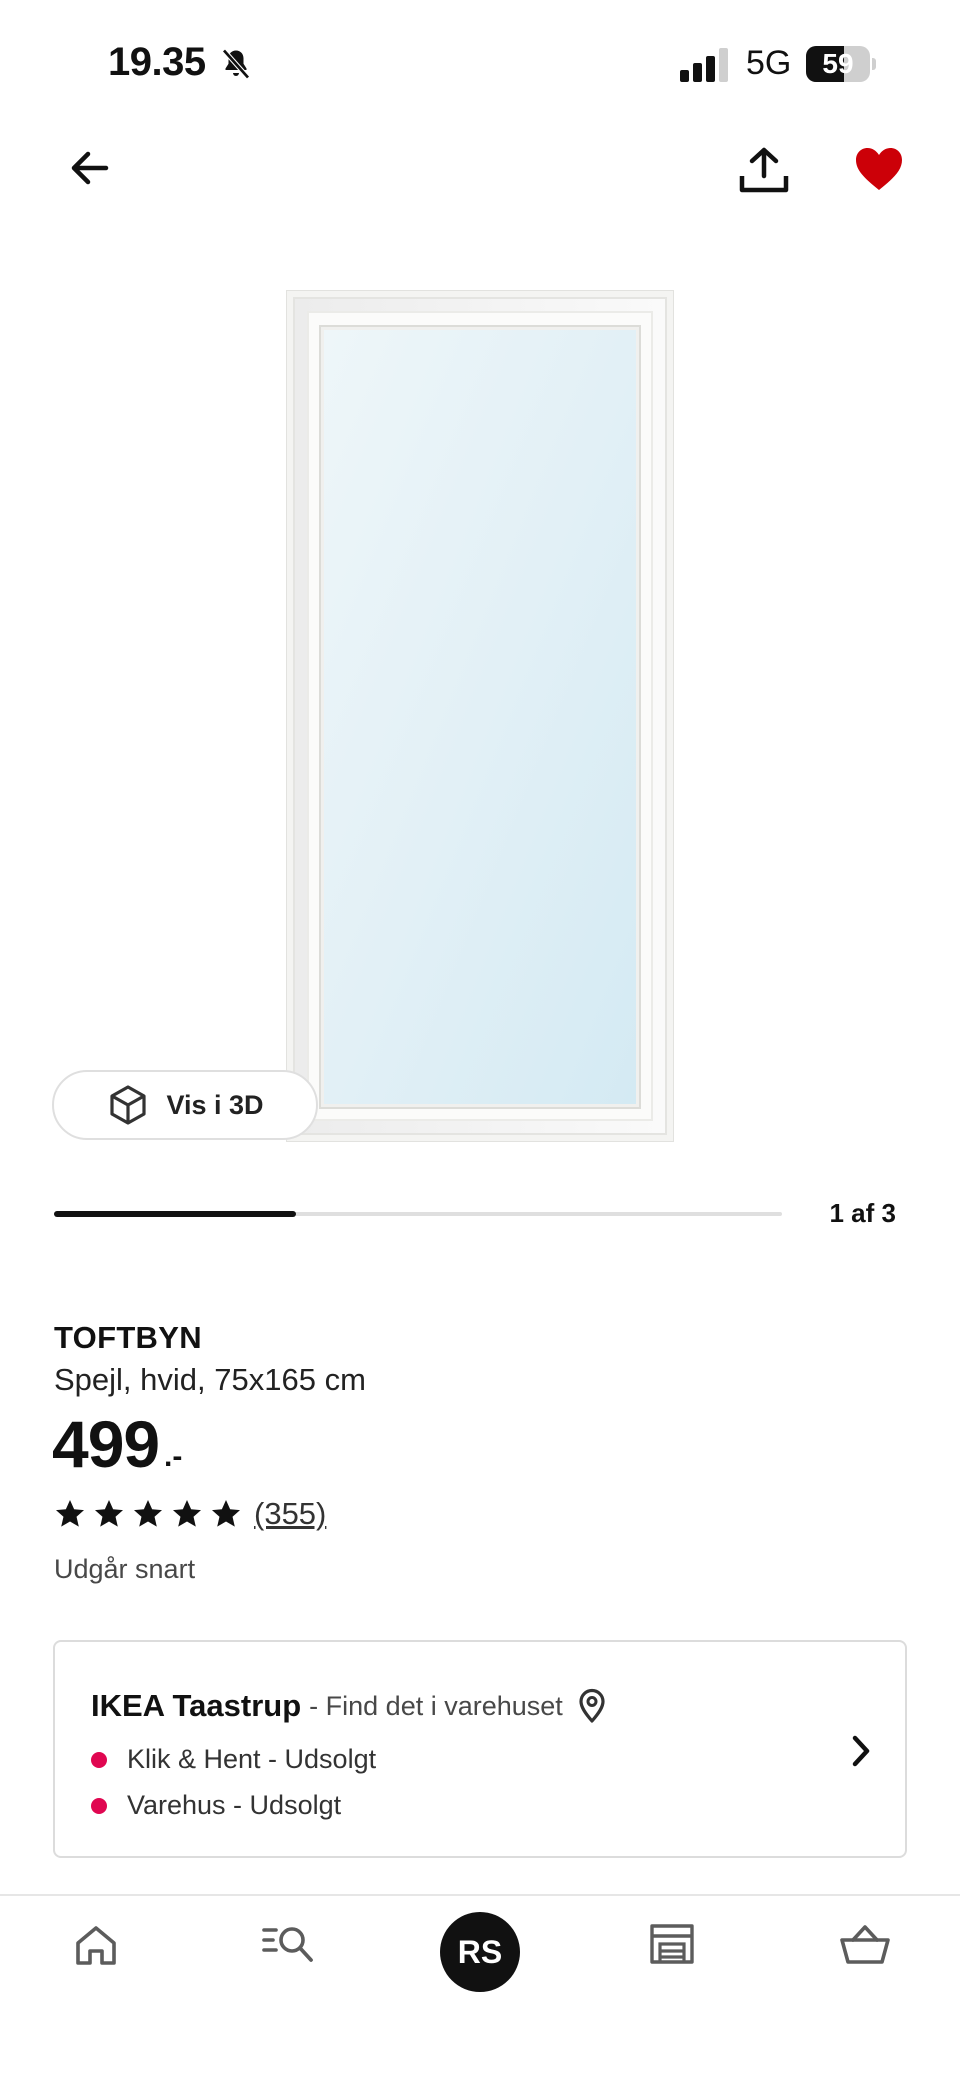 The height and width of the screenshot is (2081, 960). Describe the element at coordinates (769, 63) in the screenshot. I see `network-type: 5G` at that location.